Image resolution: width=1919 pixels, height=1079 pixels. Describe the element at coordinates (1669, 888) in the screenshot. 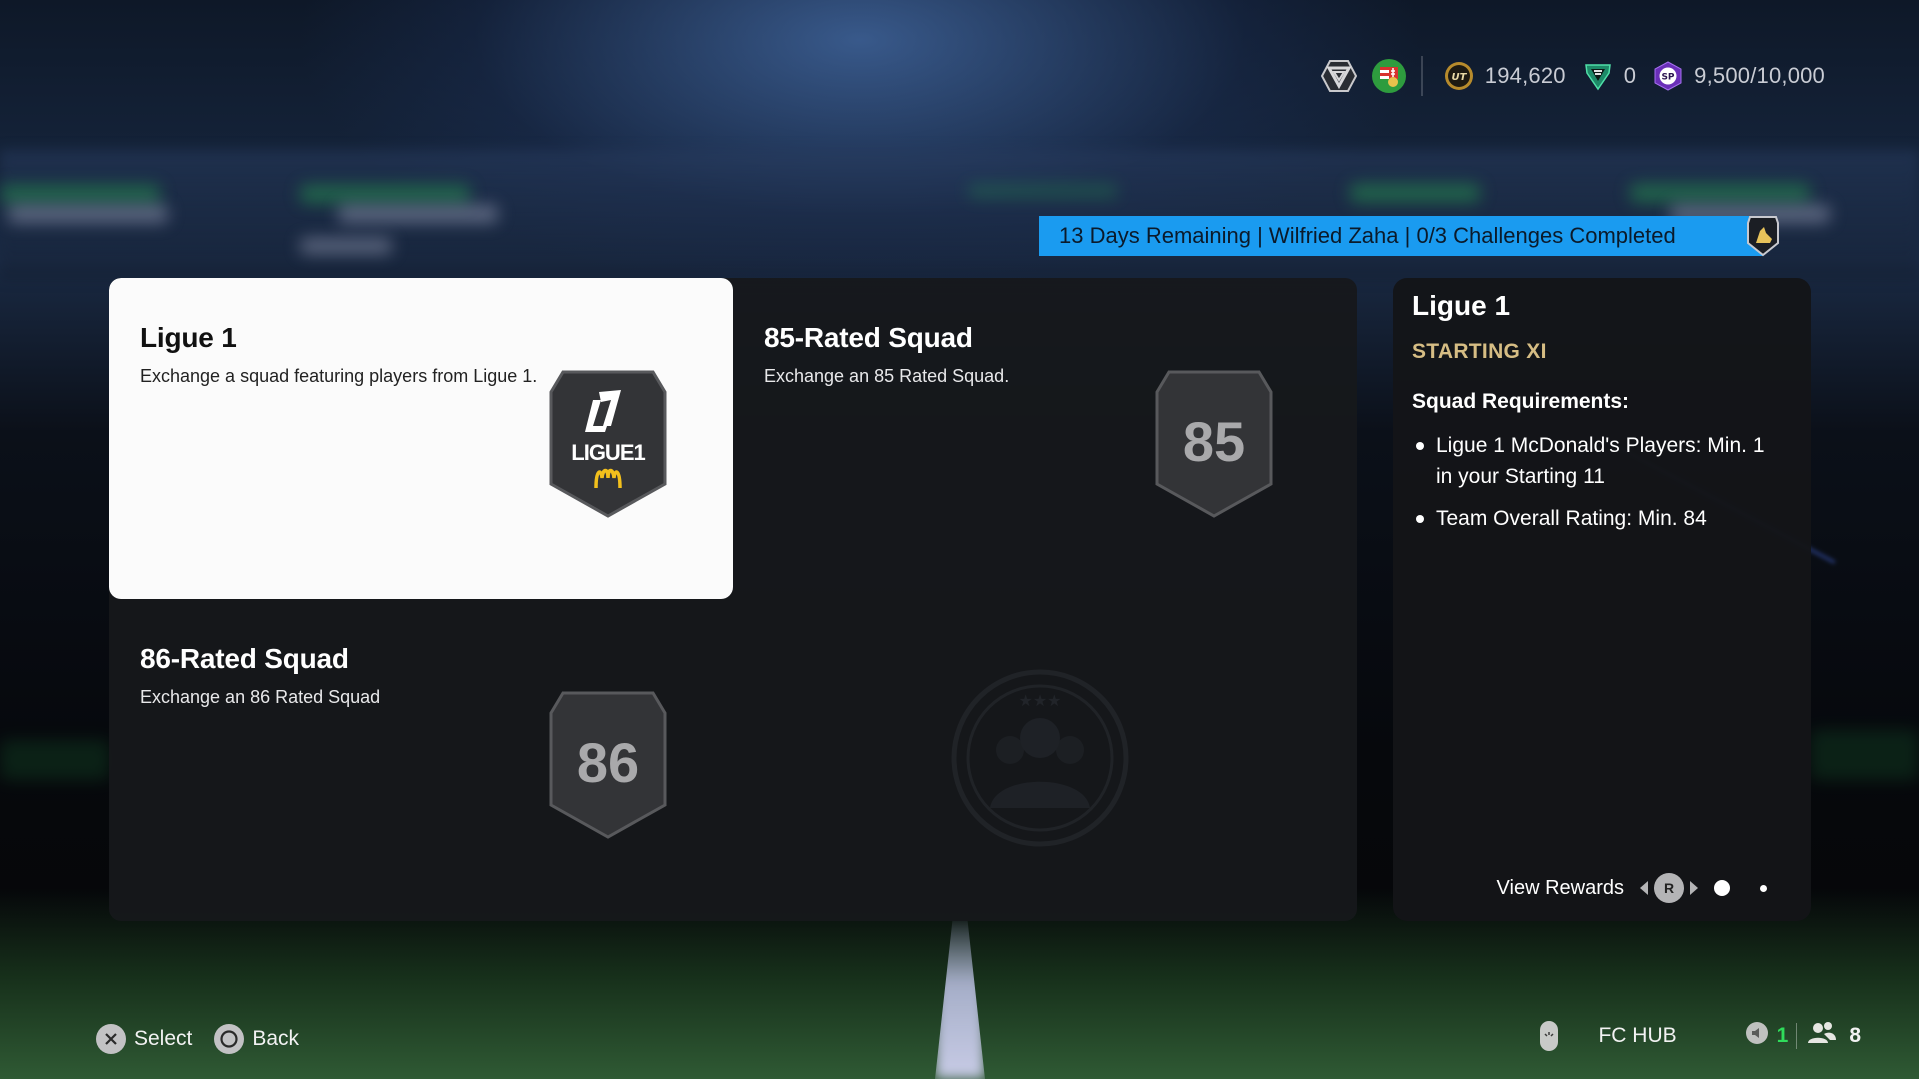

I see `r-button-icon: R` at that location.